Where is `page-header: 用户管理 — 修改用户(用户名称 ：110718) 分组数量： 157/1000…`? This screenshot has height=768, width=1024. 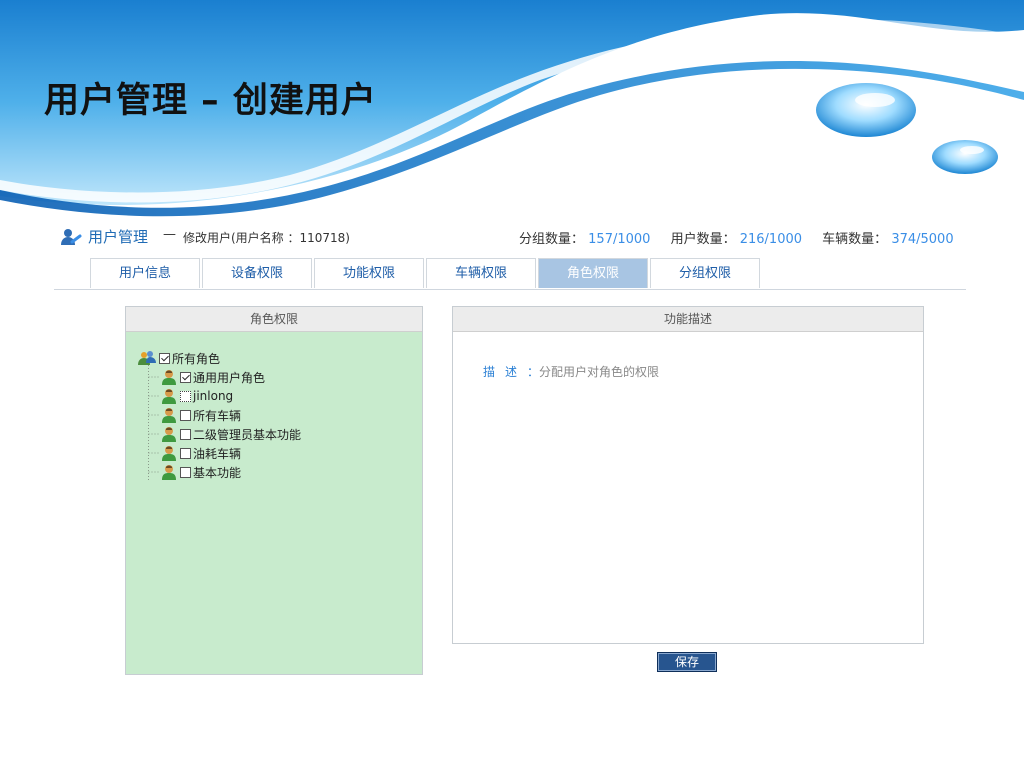
page-header: 用户管理 — 修改用户(用户名称 ：110718) 分组数量： 157/1000… is located at coordinates (515, 237).